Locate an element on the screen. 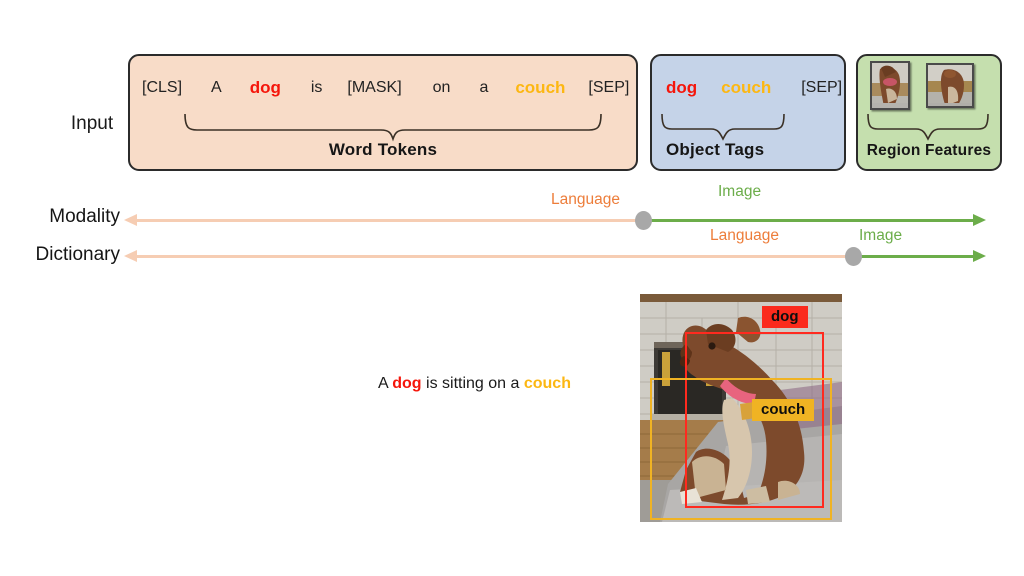  object-tag-dog: dog is located at coordinates (682, 87).